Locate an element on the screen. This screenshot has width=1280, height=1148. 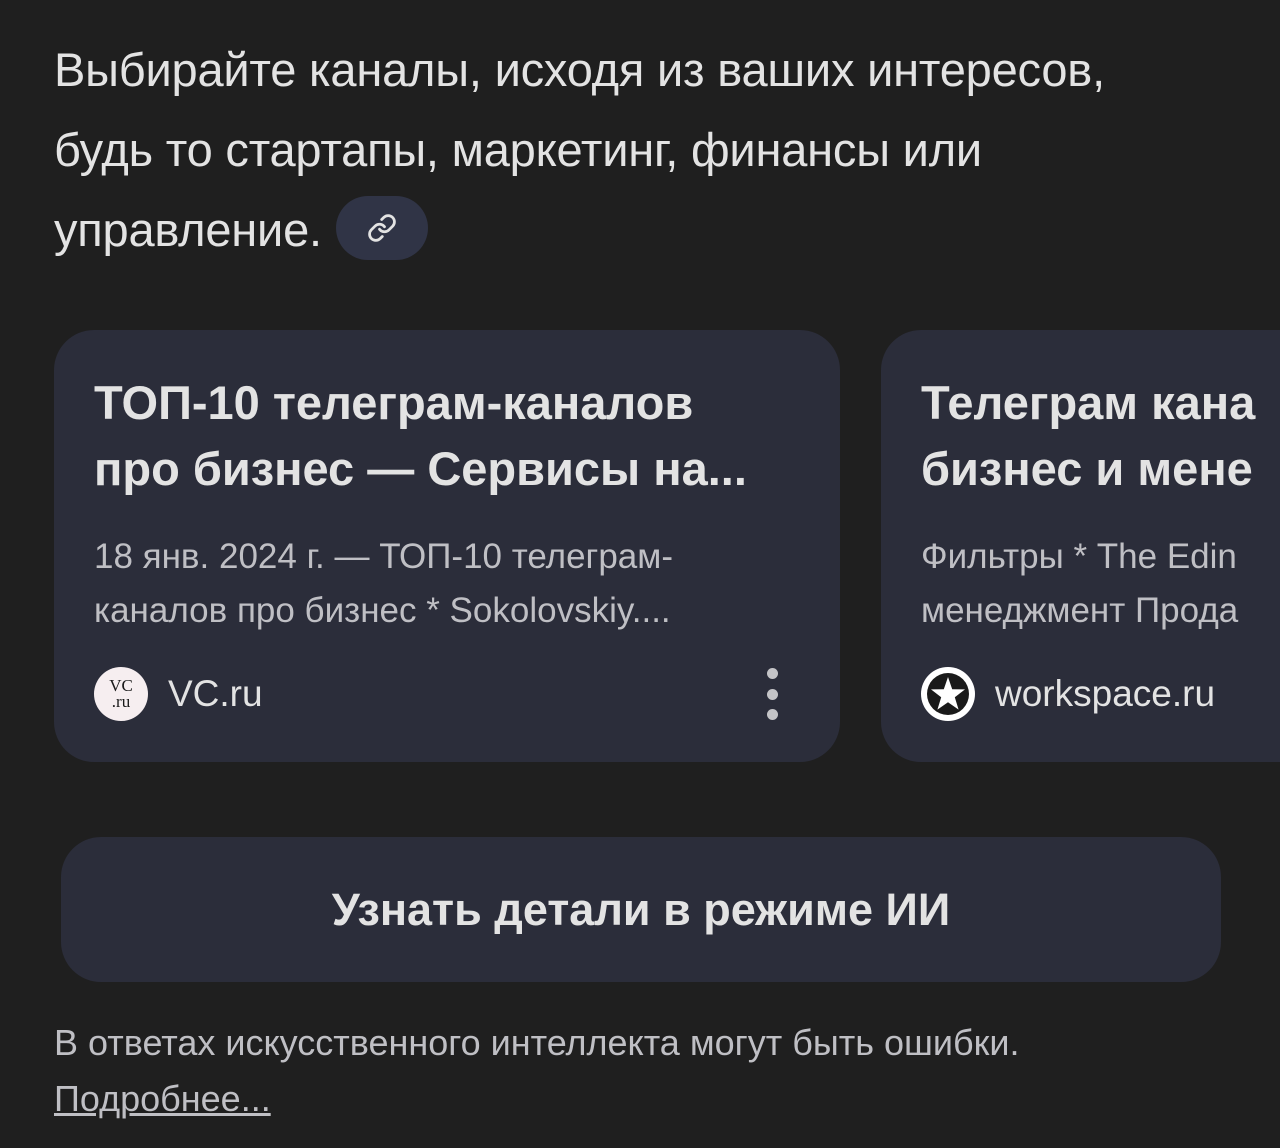
card-title: Телеграм кана бизнес и мене is located at coordinates (1088, 435).